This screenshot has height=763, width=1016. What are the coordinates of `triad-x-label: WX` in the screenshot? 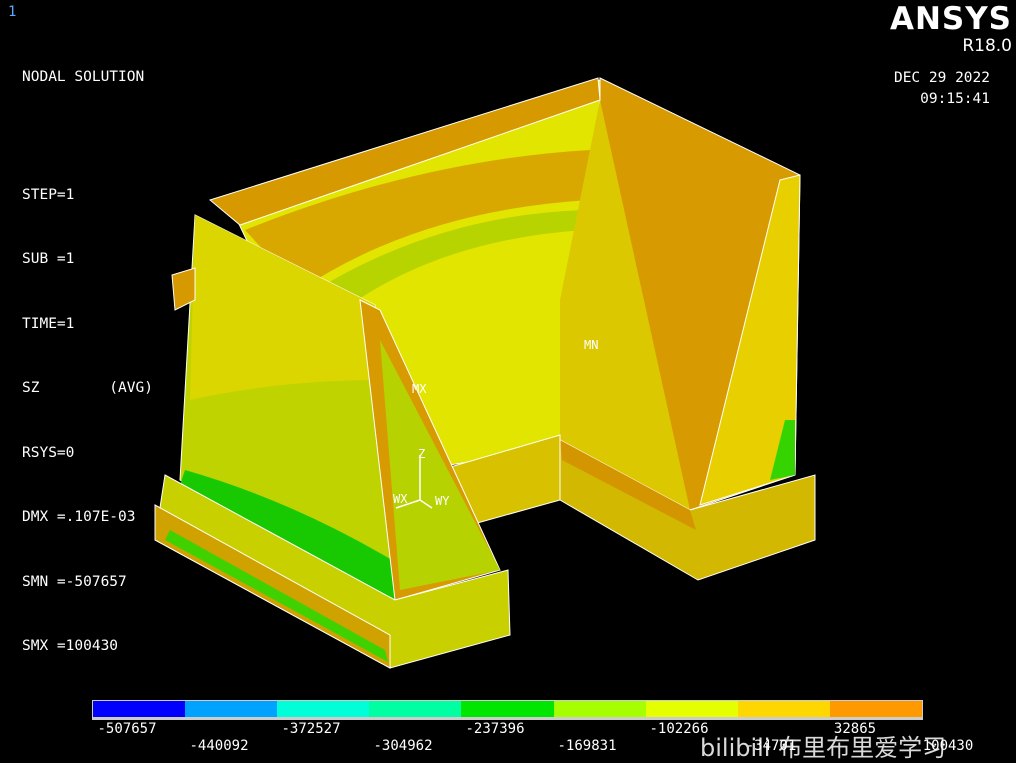 It's located at (400, 499).